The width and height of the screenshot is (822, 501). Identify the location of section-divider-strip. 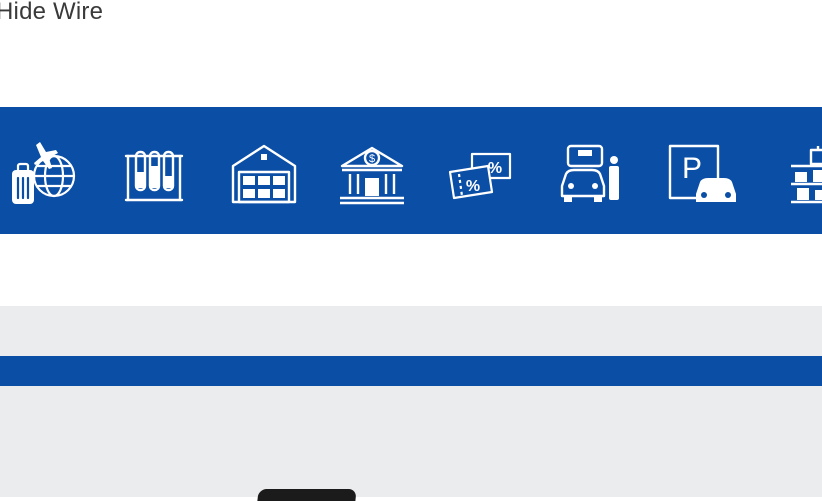
(411, 371).